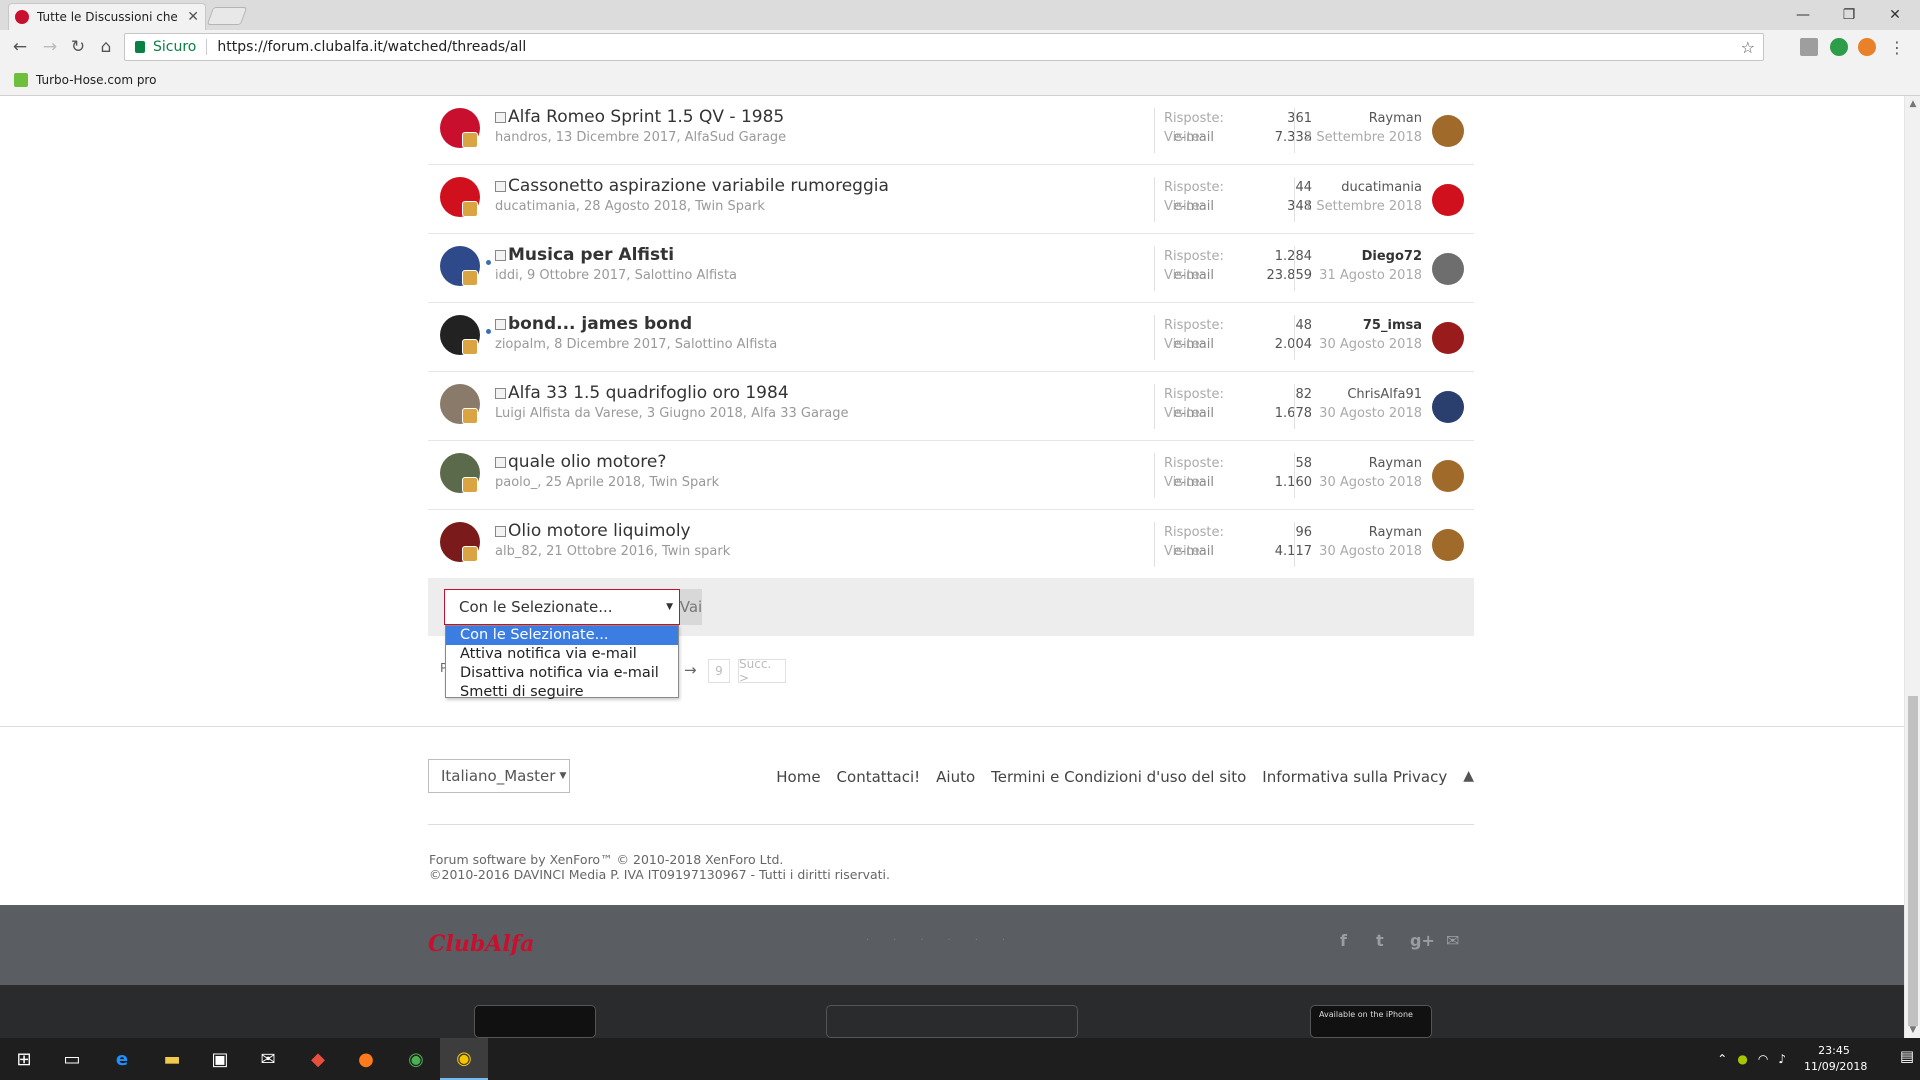 The image size is (1920, 1080). What do you see at coordinates (648, 393) in the screenshot?
I see `thread-title: Alfa 33 1.5 quadrifoglio oro 1984` at bounding box center [648, 393].